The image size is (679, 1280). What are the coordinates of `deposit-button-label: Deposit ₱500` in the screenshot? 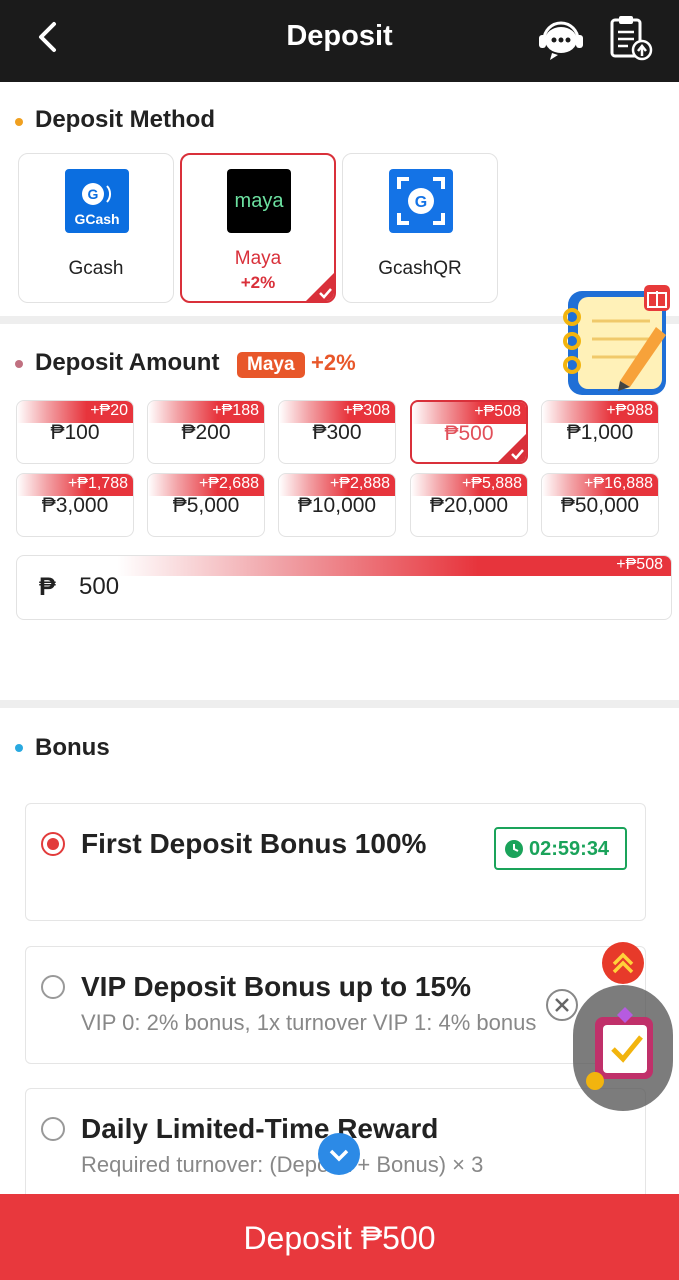 It's located at (339, 1238).